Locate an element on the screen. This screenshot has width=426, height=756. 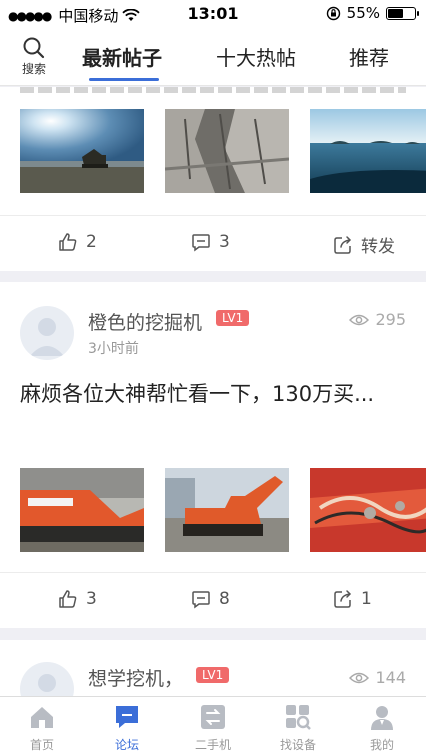
find-equipment-icon is located at coordinates (298, 717).